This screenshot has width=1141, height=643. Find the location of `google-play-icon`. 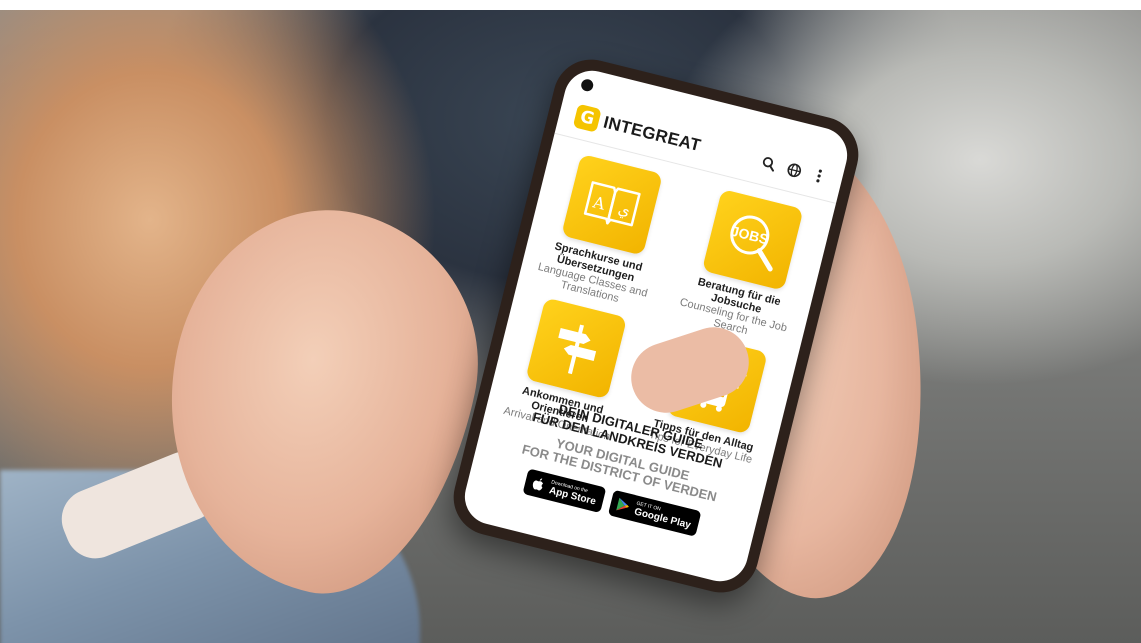

google-play-icon is located at coordinates (624, 505).